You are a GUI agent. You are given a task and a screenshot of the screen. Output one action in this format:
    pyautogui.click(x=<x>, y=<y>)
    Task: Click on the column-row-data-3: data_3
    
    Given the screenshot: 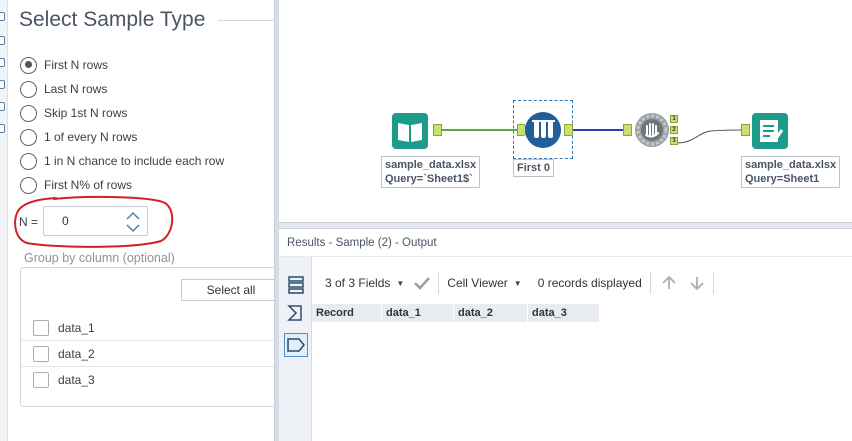 What is the action you would take?
    pyautogui.click(x=147, y=380)
    